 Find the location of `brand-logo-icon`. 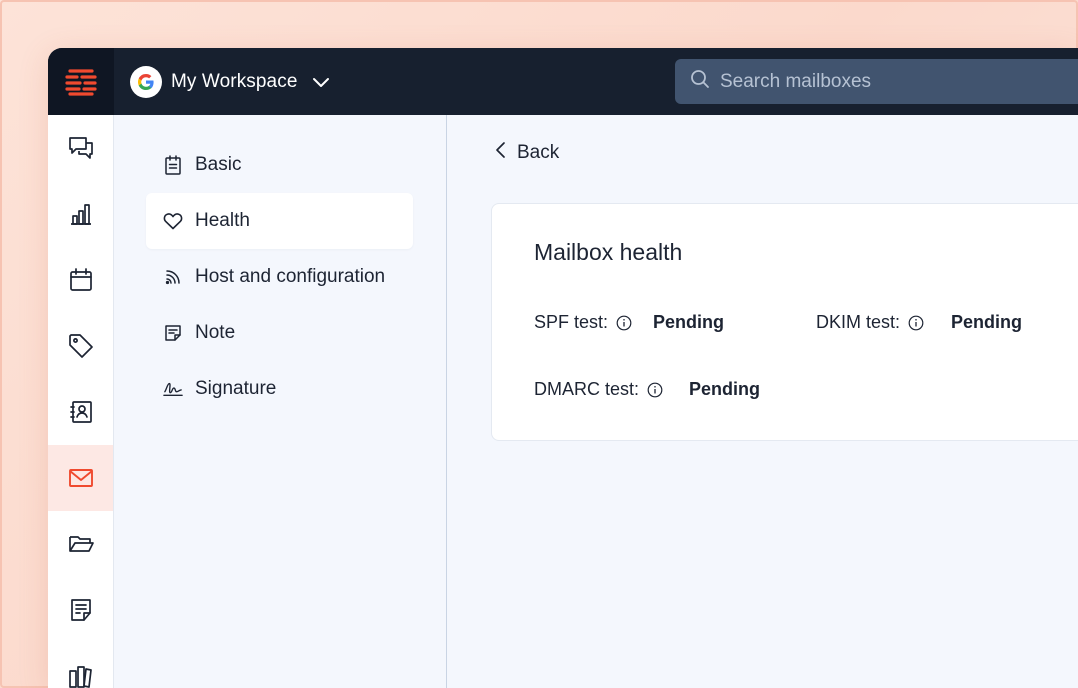

brand-logo-icon is located at coordinates (81, 82).